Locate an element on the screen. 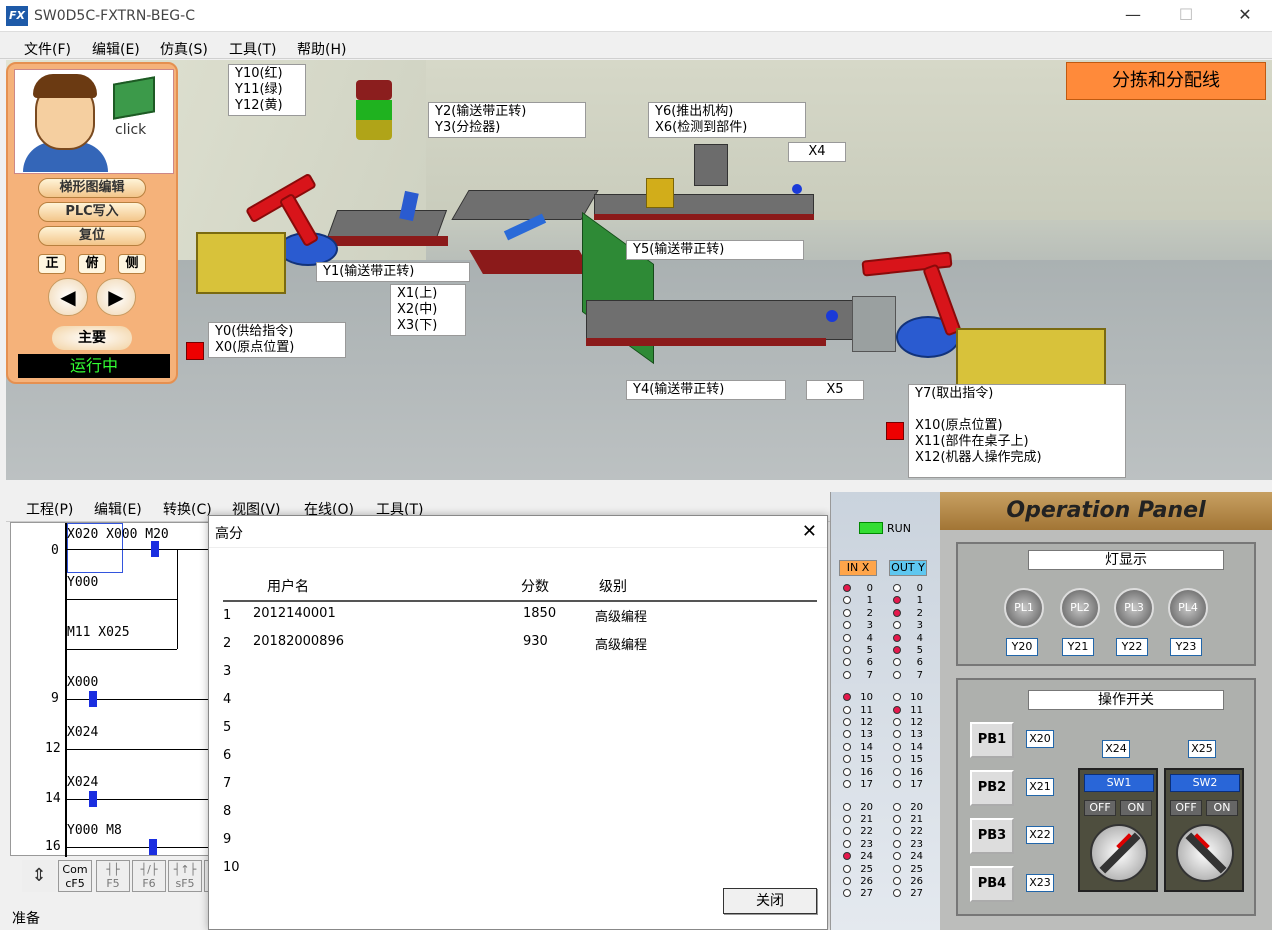 The image size is (1272, 930). ladder-menu-convert: 转换(C) is located at coordinates (187, 509).